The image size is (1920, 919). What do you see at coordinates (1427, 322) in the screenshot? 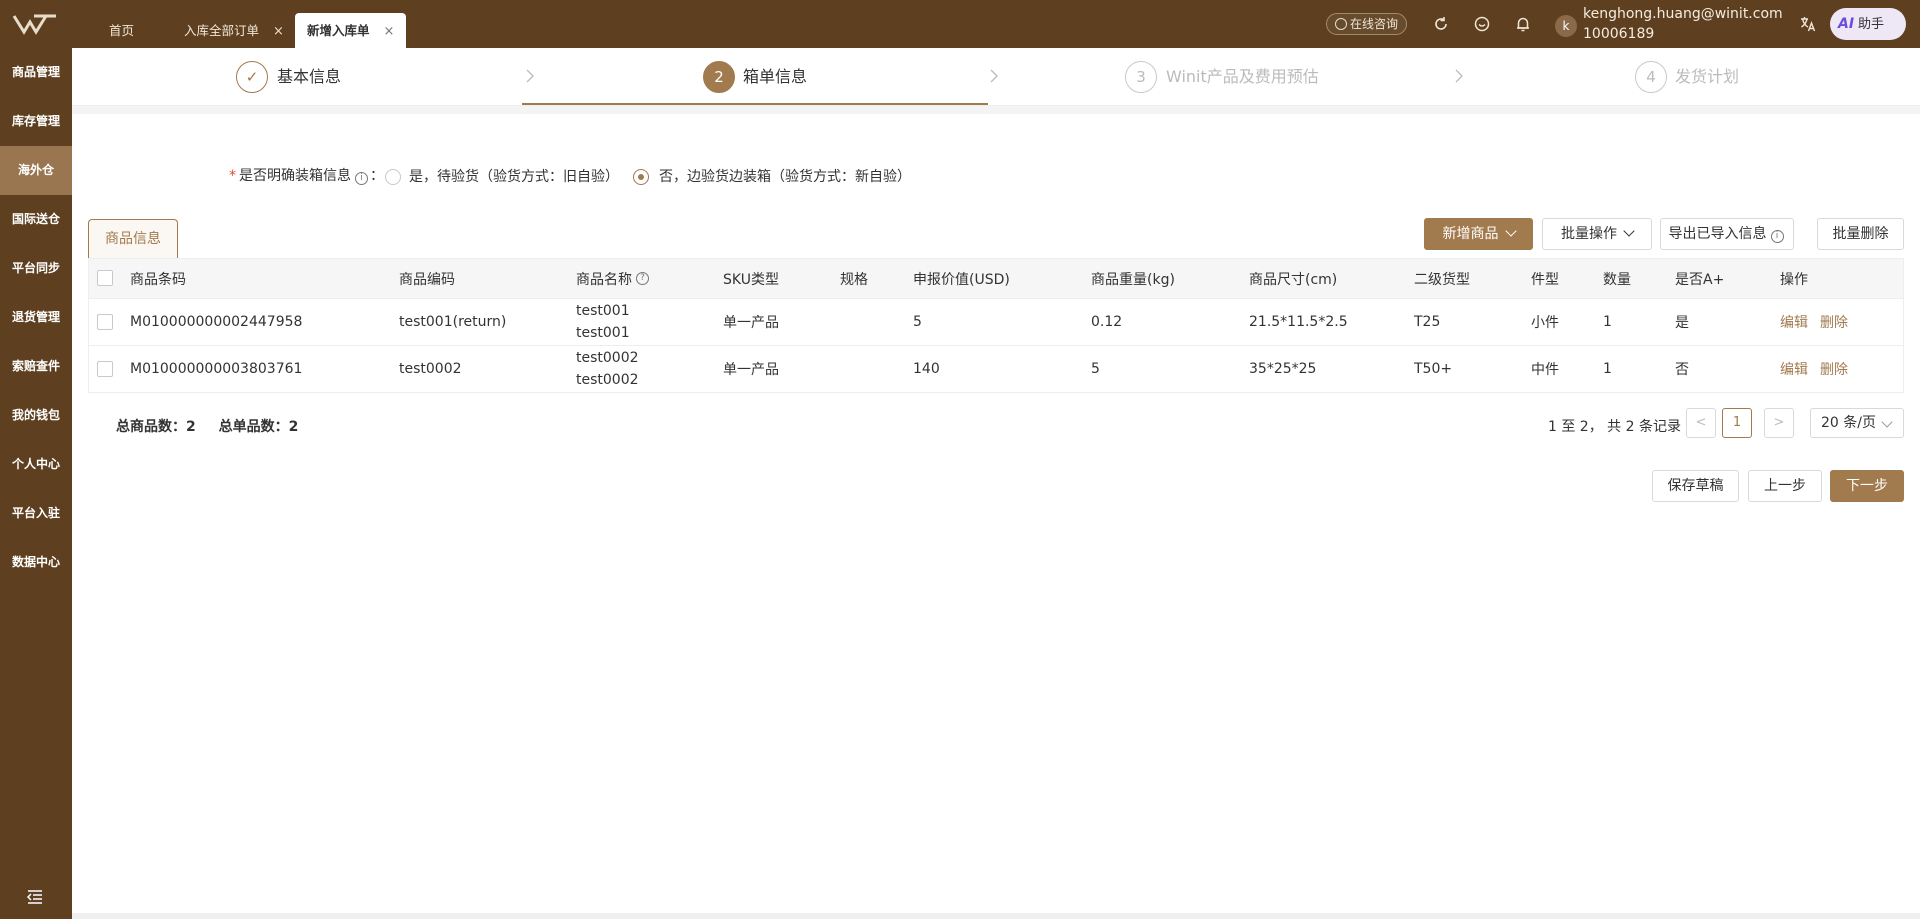
I see `cell-cargo-type: T25` at bounding box center [1427, 322].